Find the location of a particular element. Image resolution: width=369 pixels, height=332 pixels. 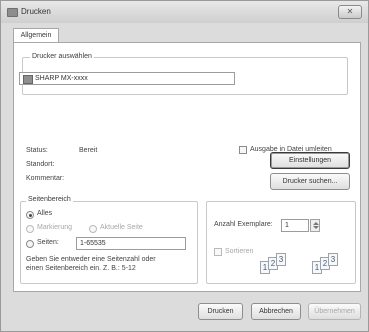

tab-general: Allgemein is located at coordinates (36, 35).